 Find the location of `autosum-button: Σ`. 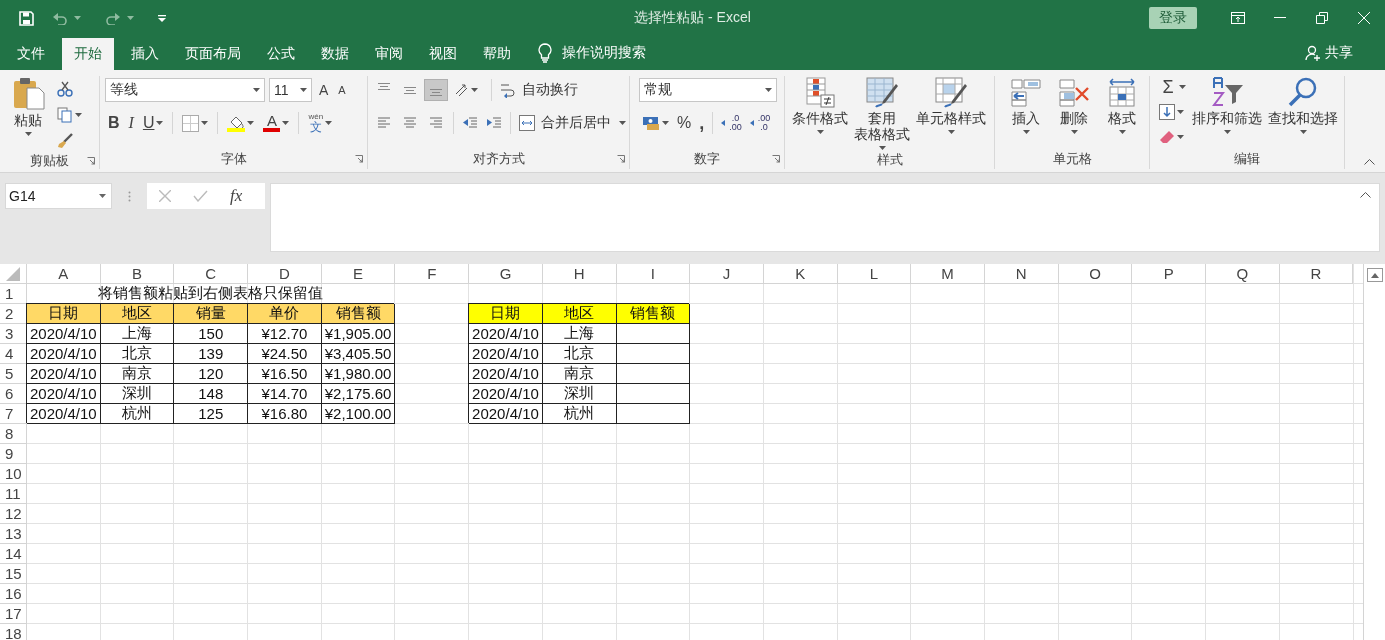

autosum-button: Σ is located at coordinates (1172, 87).